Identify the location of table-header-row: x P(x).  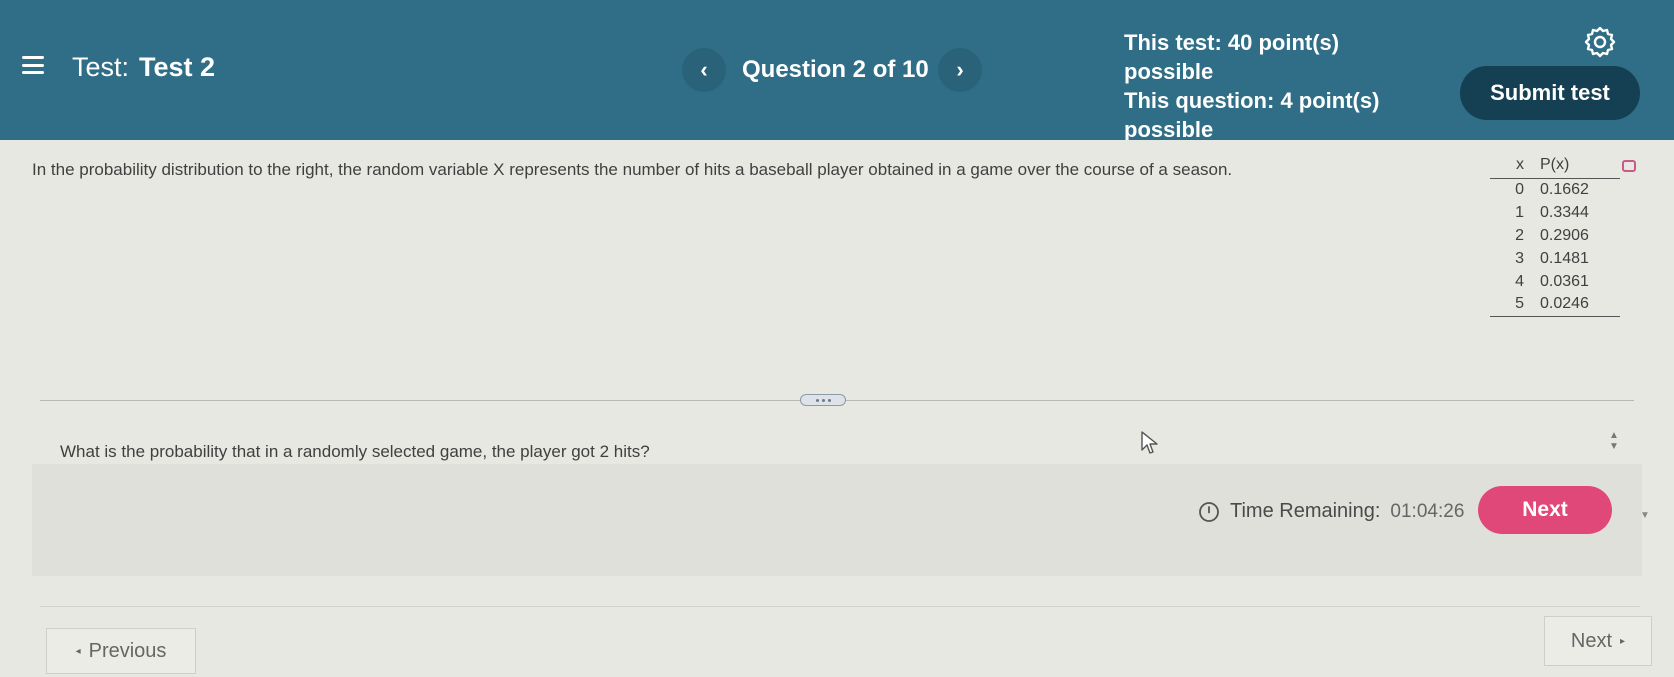
(1555, 166).